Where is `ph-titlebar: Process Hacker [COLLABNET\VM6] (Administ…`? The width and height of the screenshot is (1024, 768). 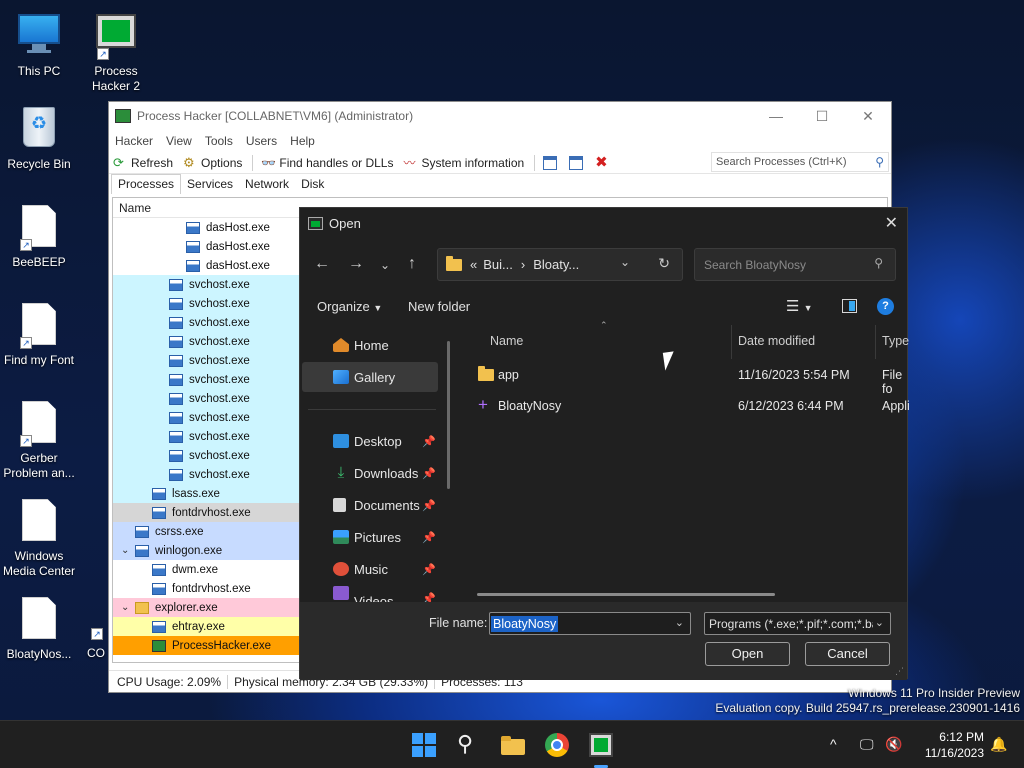 ph-titlebar: Process Hacker [COLLABNET\VM6] (Administ… is located at coordinates (500, 116).